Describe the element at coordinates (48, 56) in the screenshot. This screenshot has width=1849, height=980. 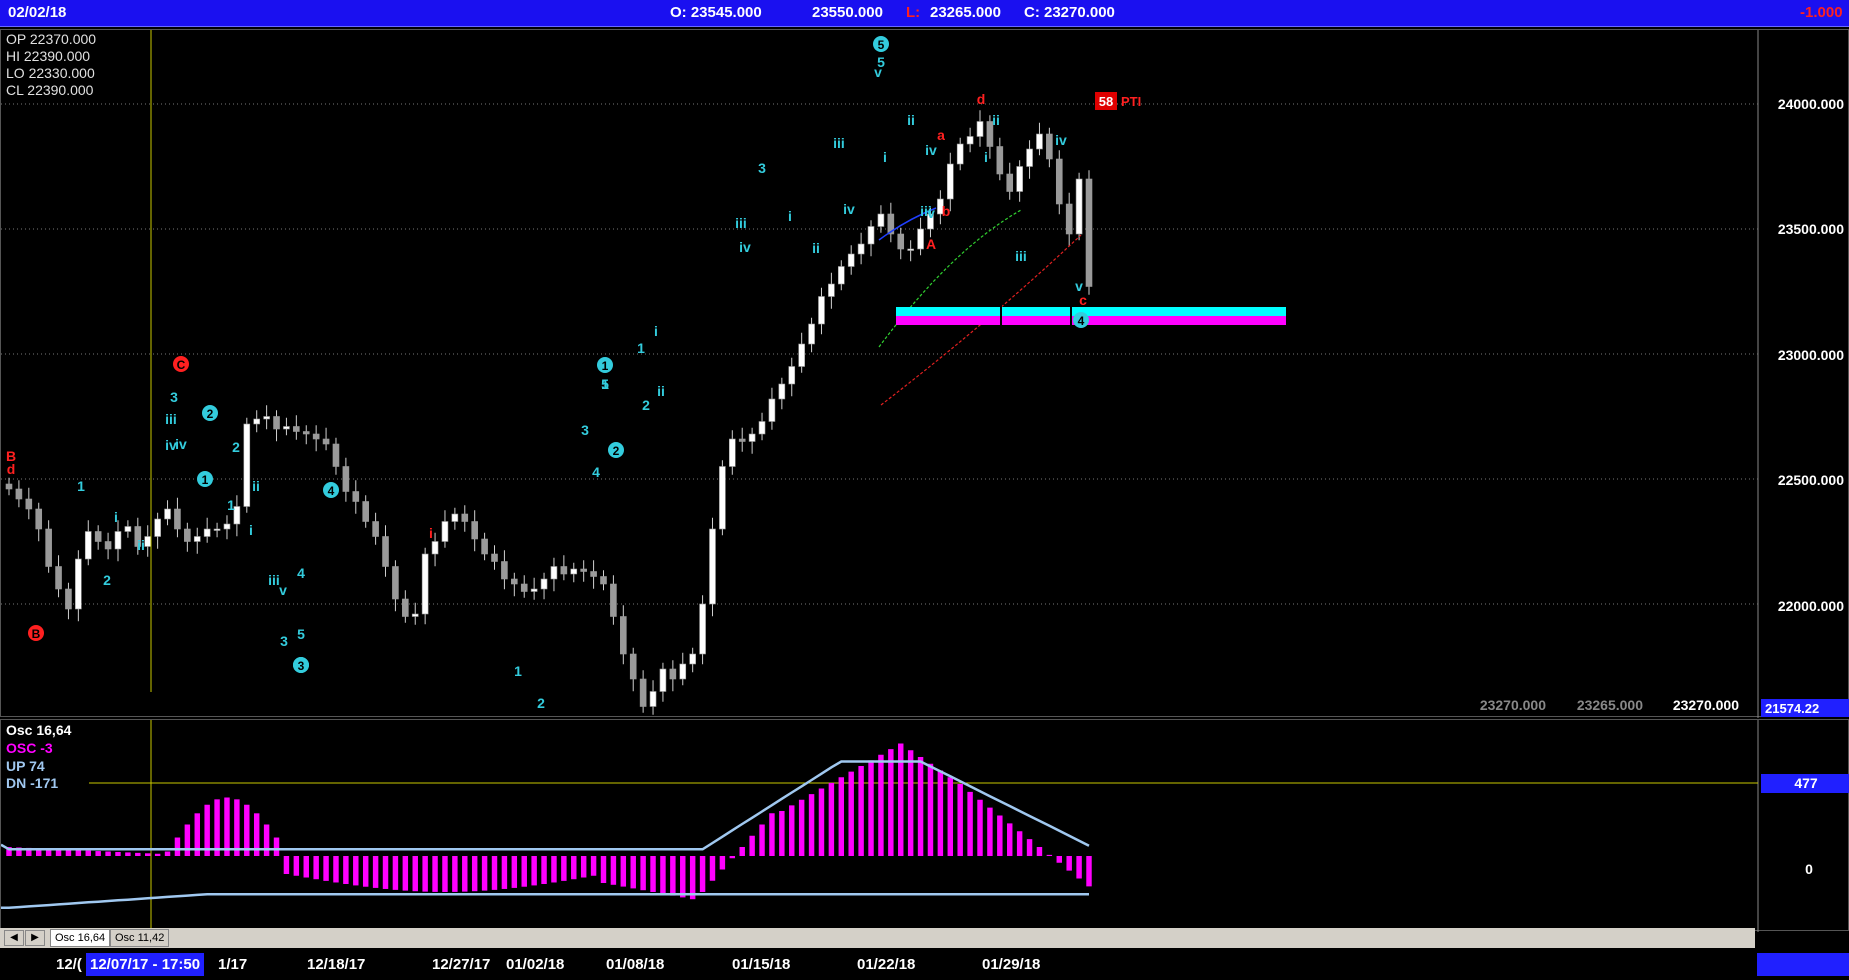
I see `svg-text: HI 22390.000` at that location.